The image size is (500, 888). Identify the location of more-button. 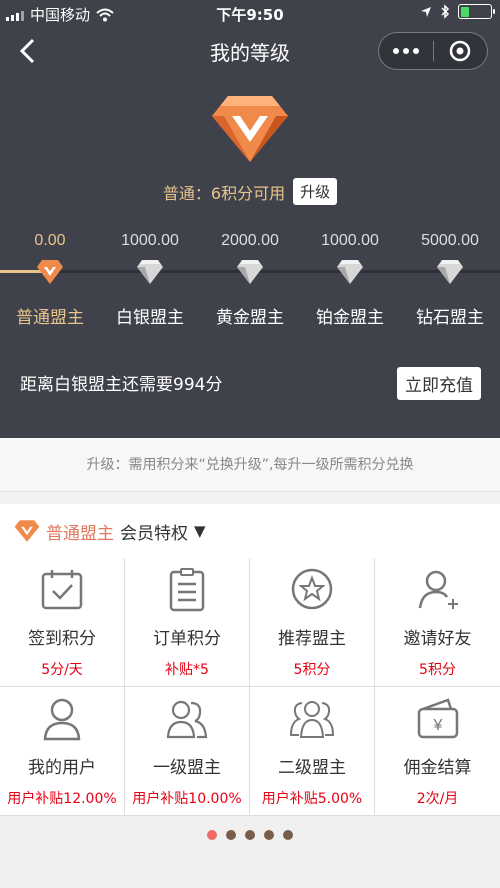
(406, 51).